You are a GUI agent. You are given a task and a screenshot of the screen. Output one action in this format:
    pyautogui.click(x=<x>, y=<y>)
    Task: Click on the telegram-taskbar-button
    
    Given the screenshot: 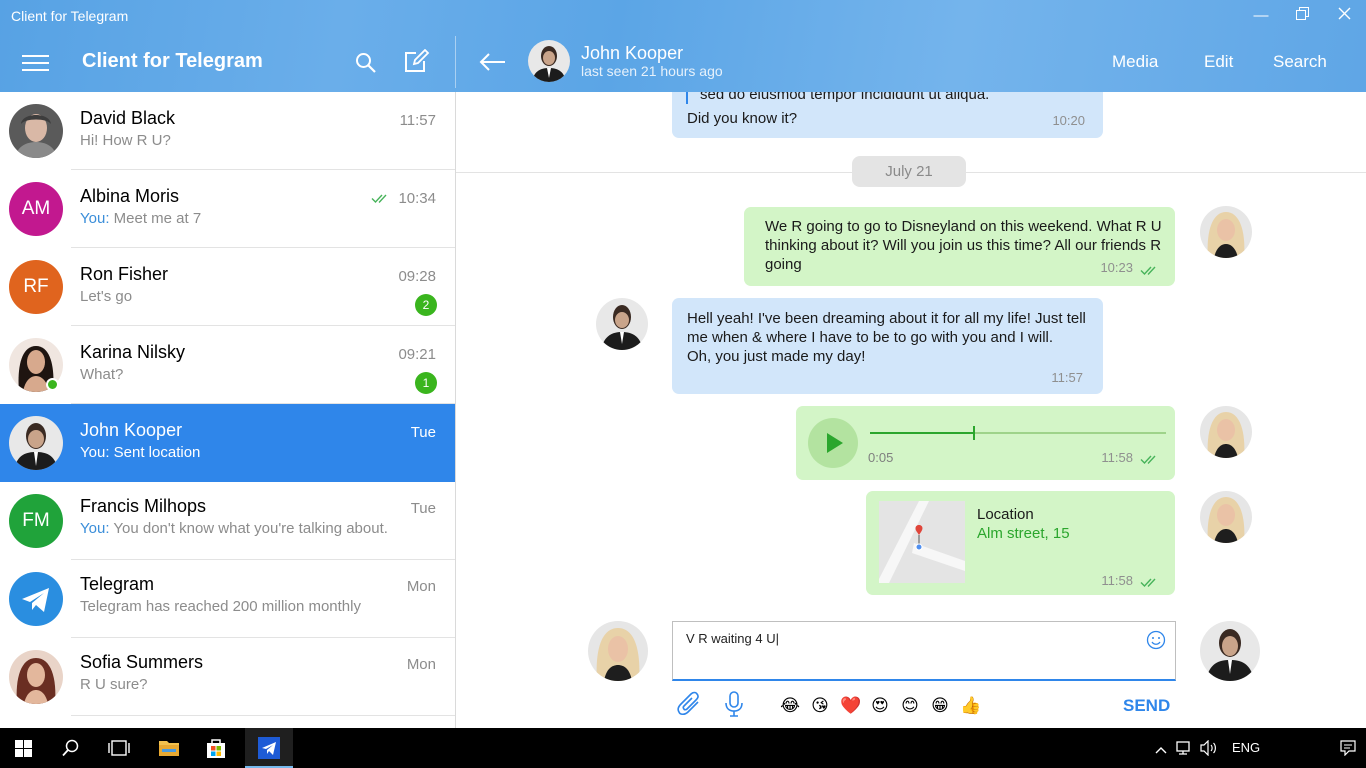 What is the action you would take?
    pyautogui.click(x=269, y=748)
    